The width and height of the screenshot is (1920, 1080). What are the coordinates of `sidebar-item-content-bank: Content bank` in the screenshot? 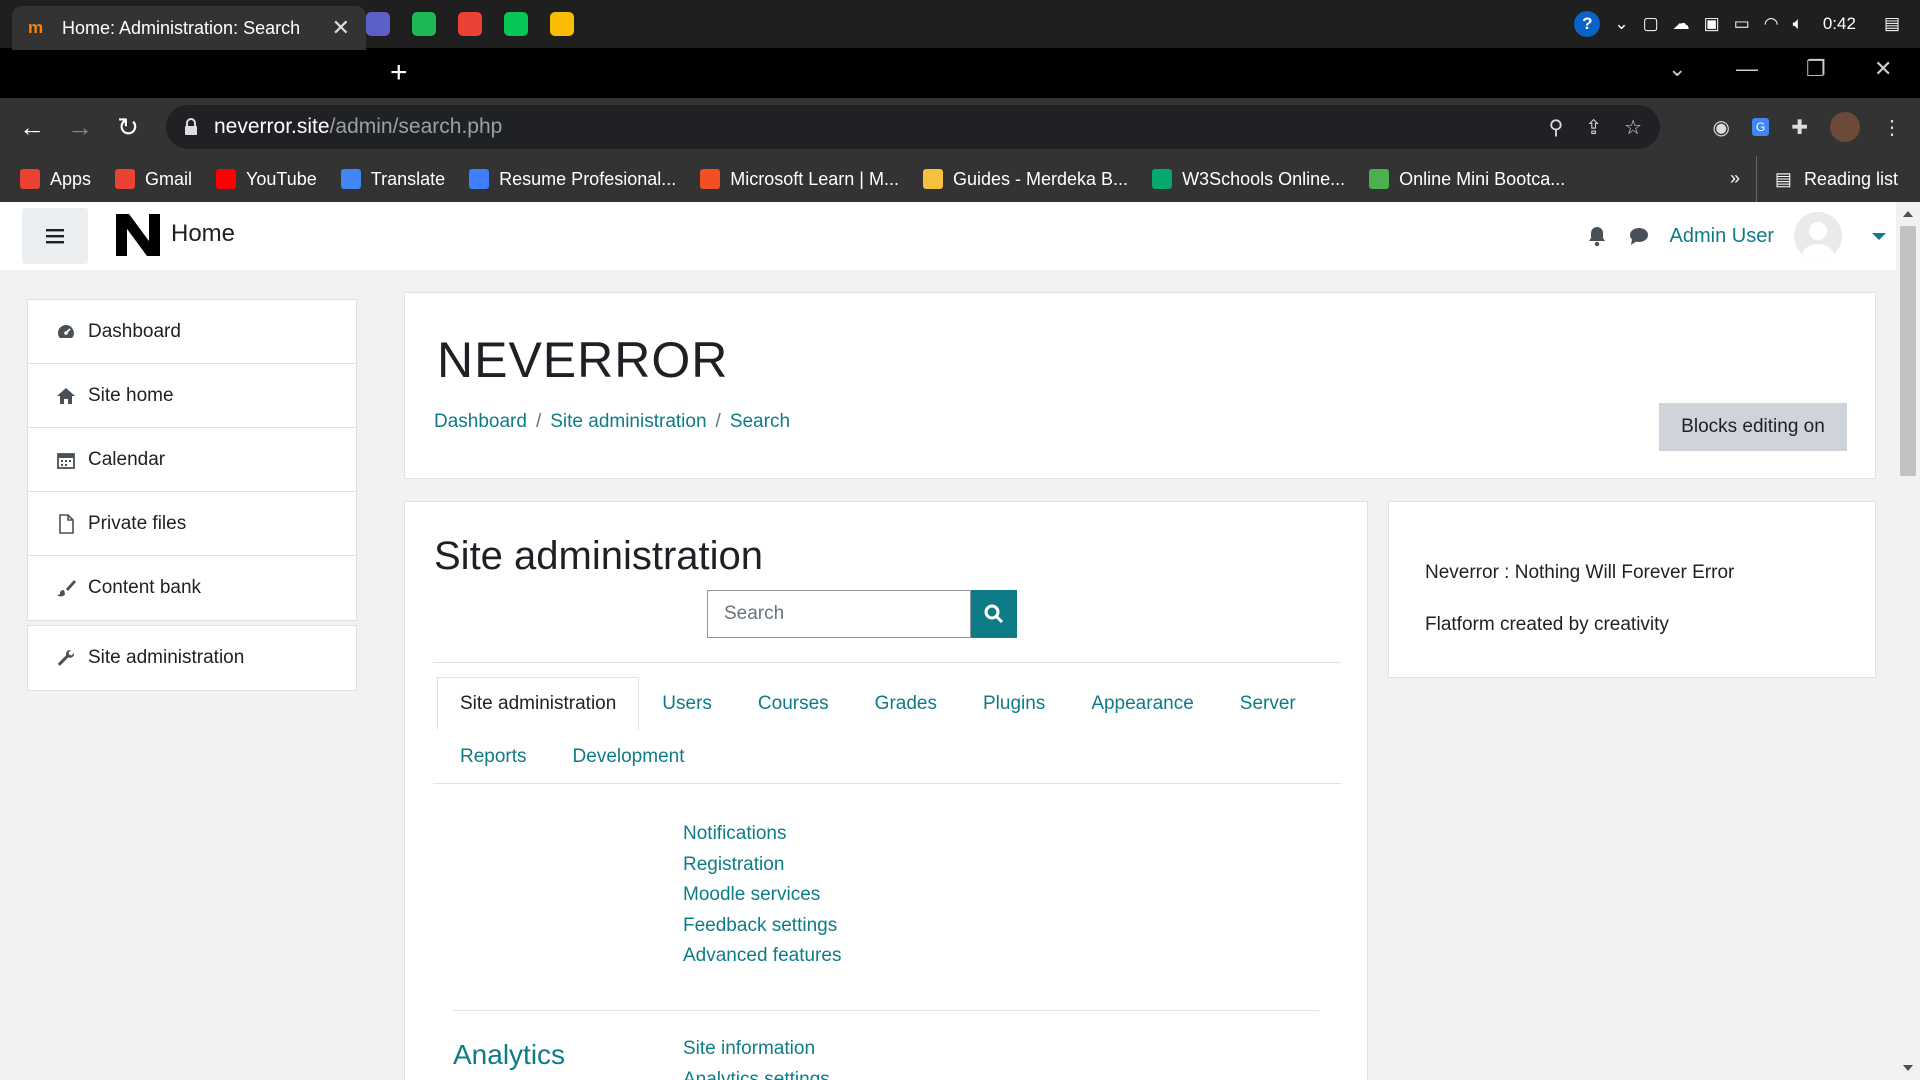 It's located at (192, 588).